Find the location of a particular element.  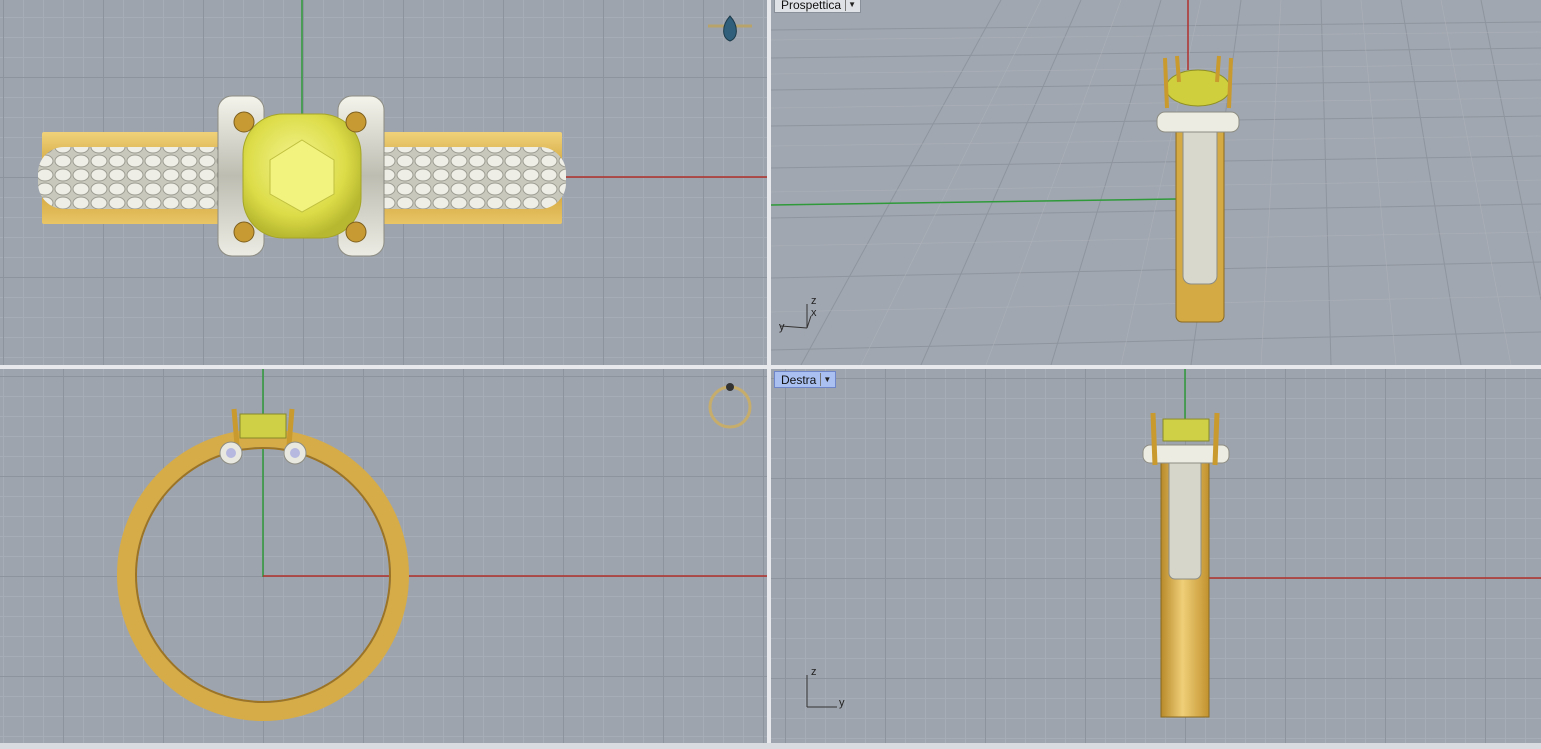

status-bar is located at coordinates (770, 746).